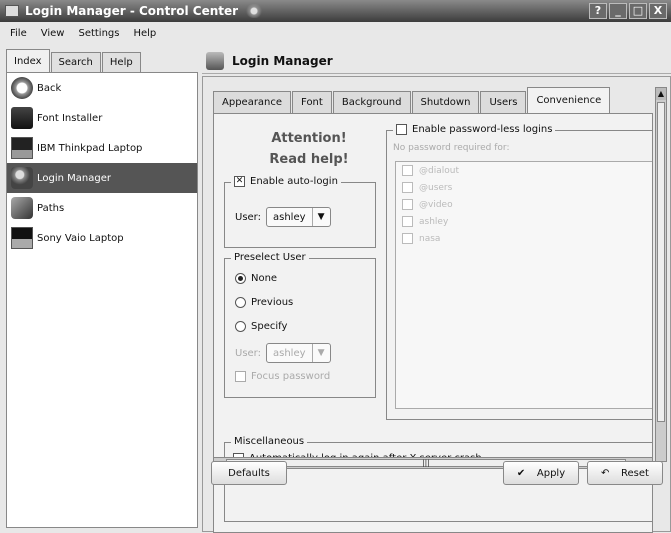 The width and height of the screenshot is (671, 533). What do you see at coordinates (240, 302) in the screenshot?
I see `preselect-previous-radio` at bounding box center [240, 302].